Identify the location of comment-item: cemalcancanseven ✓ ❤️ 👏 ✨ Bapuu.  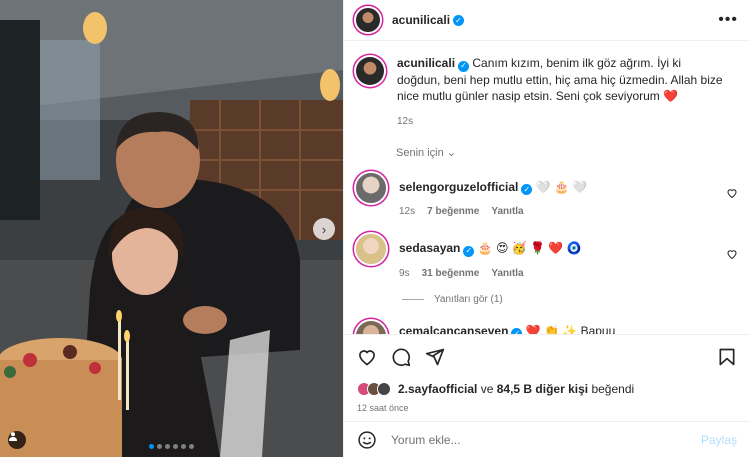
(547, 327).